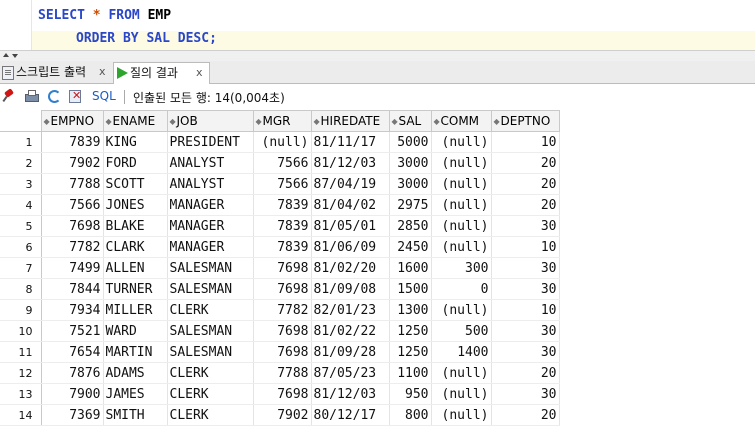 The image size is (755, 426). Describe the element at coordinates (72, 142) in the screenshot. I see `cell-empno: 7839` at that location.